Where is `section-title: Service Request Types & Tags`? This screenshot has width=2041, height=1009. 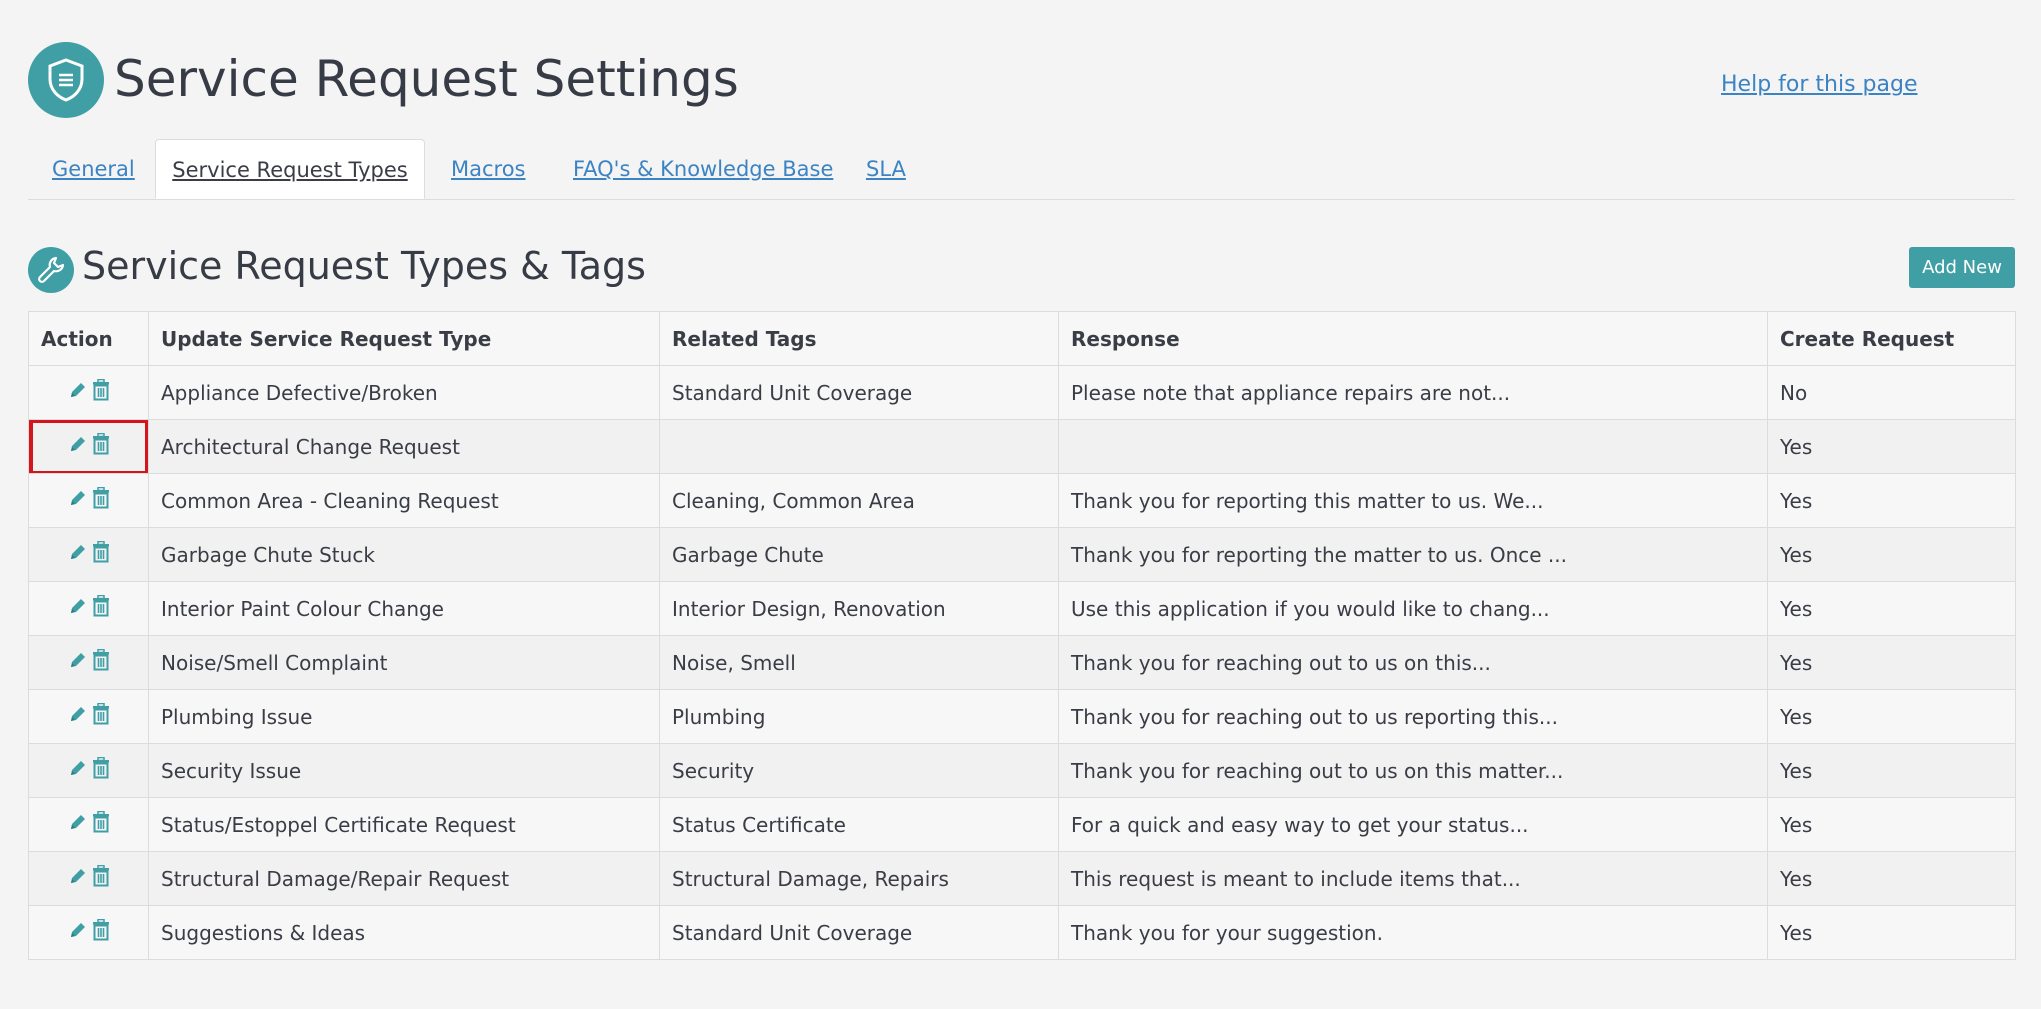
section-title: Service Request Types & Tags is located at coordinates (364, 266).